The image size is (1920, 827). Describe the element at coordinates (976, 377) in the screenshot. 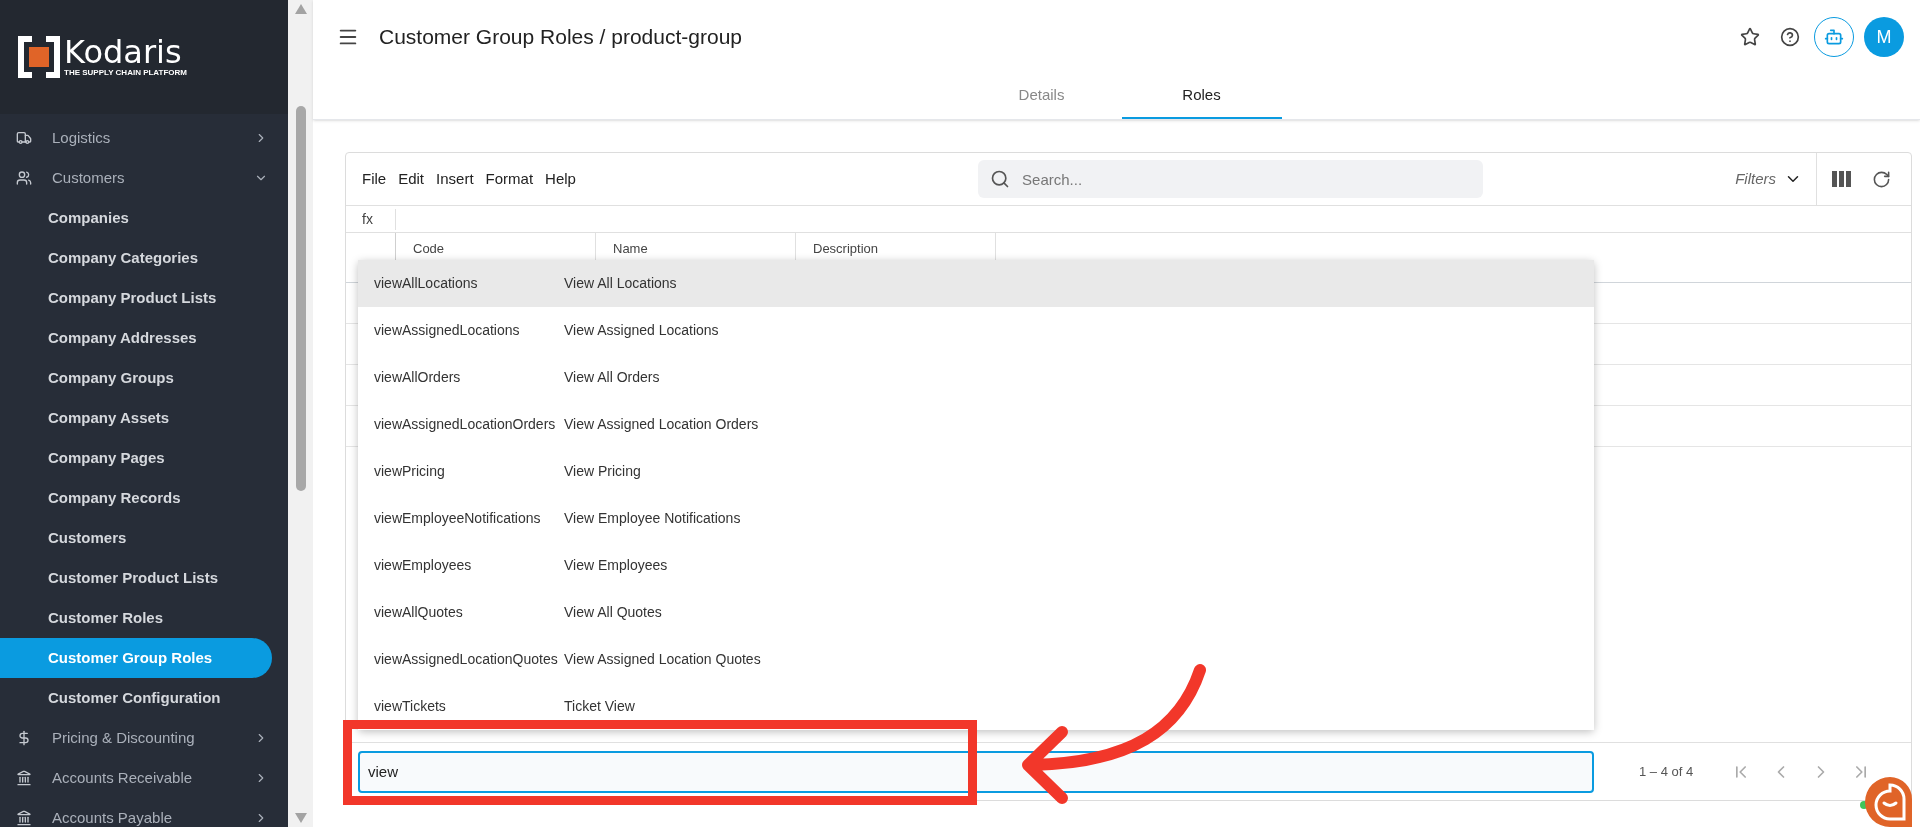

I see `suggestion-item: viewAllOrders View All Orders` at that location.